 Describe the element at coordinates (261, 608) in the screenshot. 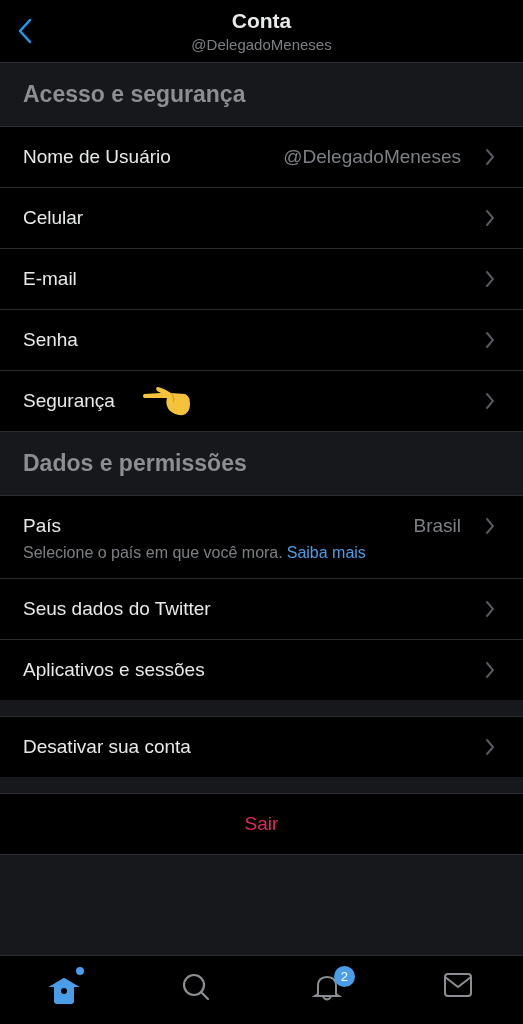

I see `settings-row: Seus dados do Twitter` at that location.